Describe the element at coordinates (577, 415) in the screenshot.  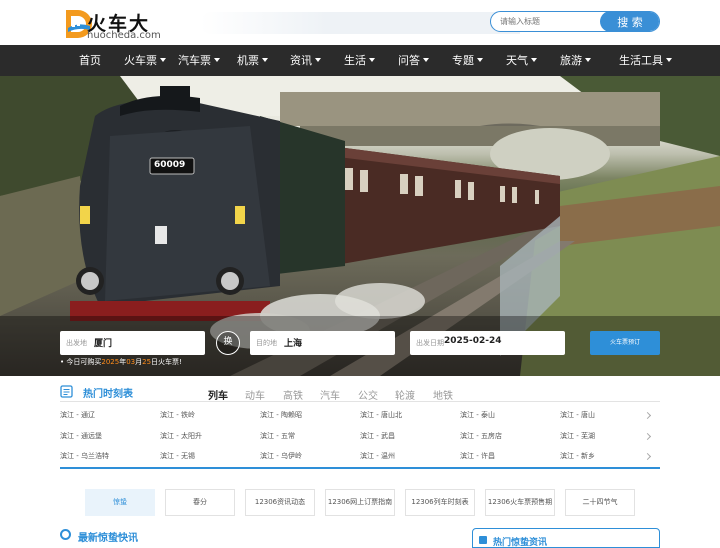
I see `route-link: 滨江 - 唐山` at that location.